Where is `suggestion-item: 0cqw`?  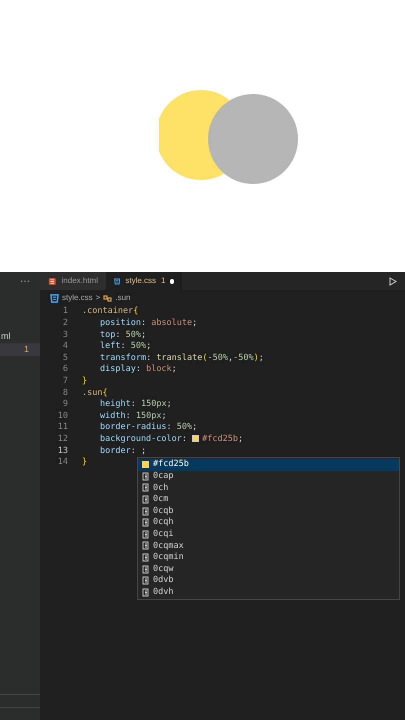
suggestion-item: 0cqw is located at coordinates (268, 569).